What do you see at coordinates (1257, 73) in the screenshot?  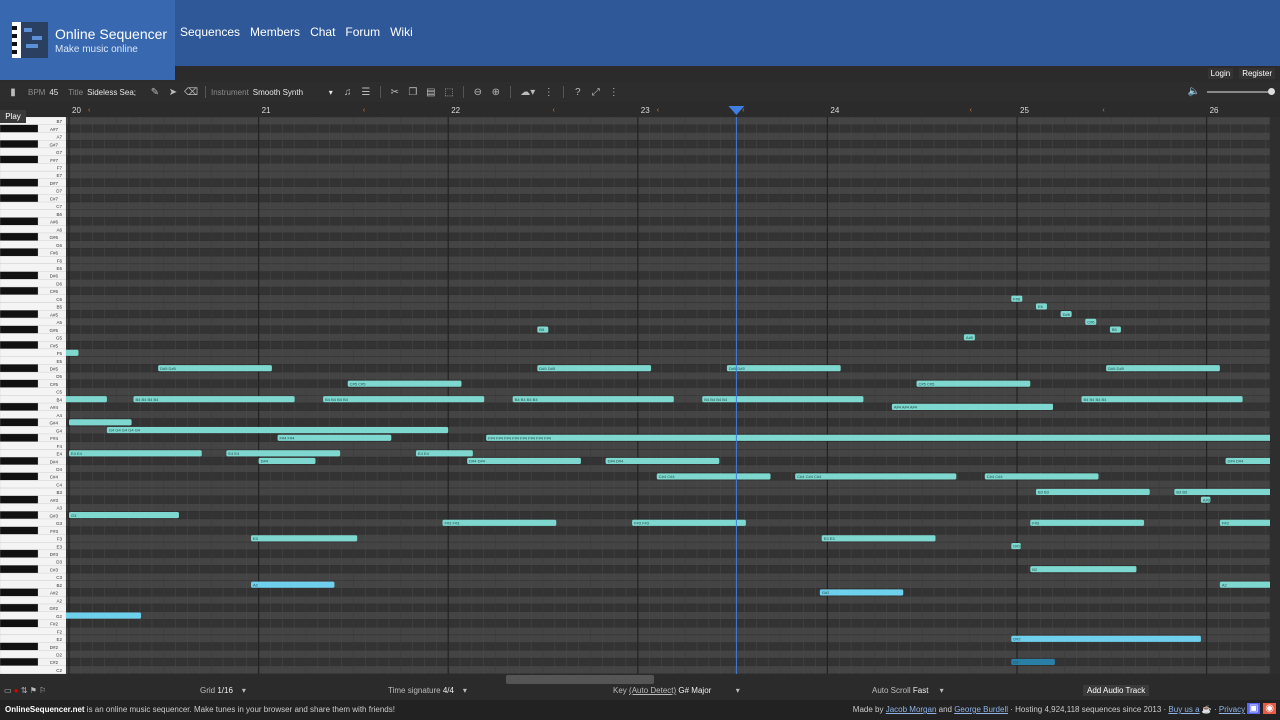 I see `register-link: Register` at bounding box center [1257, 73].